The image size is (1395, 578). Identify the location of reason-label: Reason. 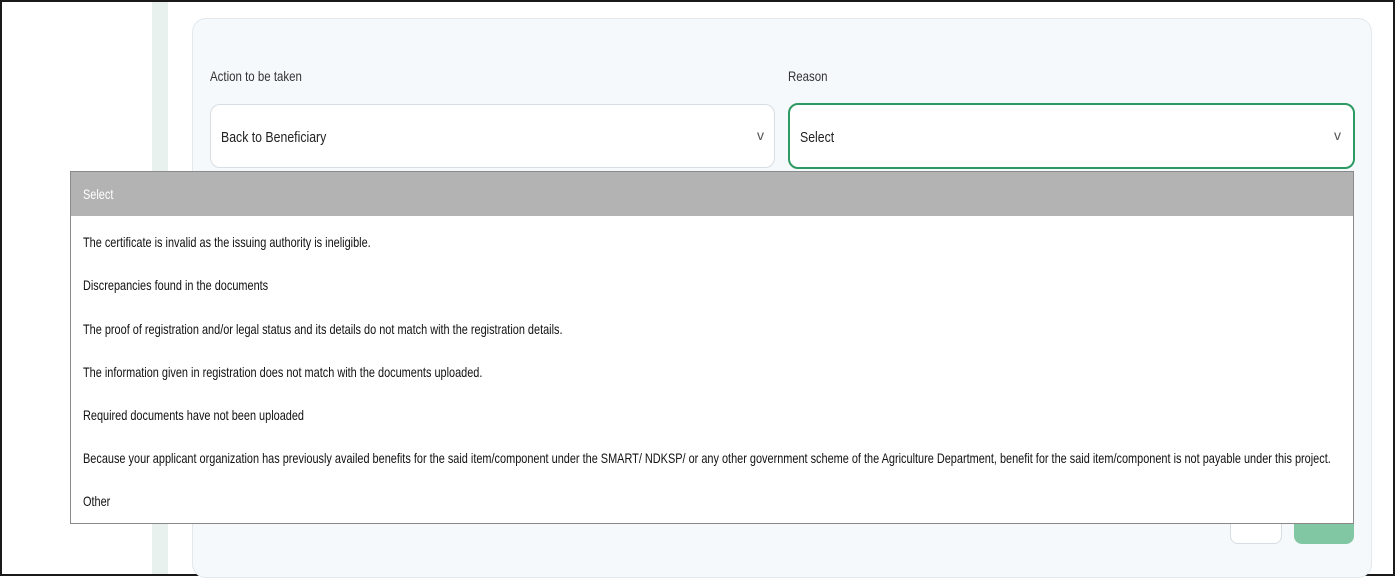
(808, 76).